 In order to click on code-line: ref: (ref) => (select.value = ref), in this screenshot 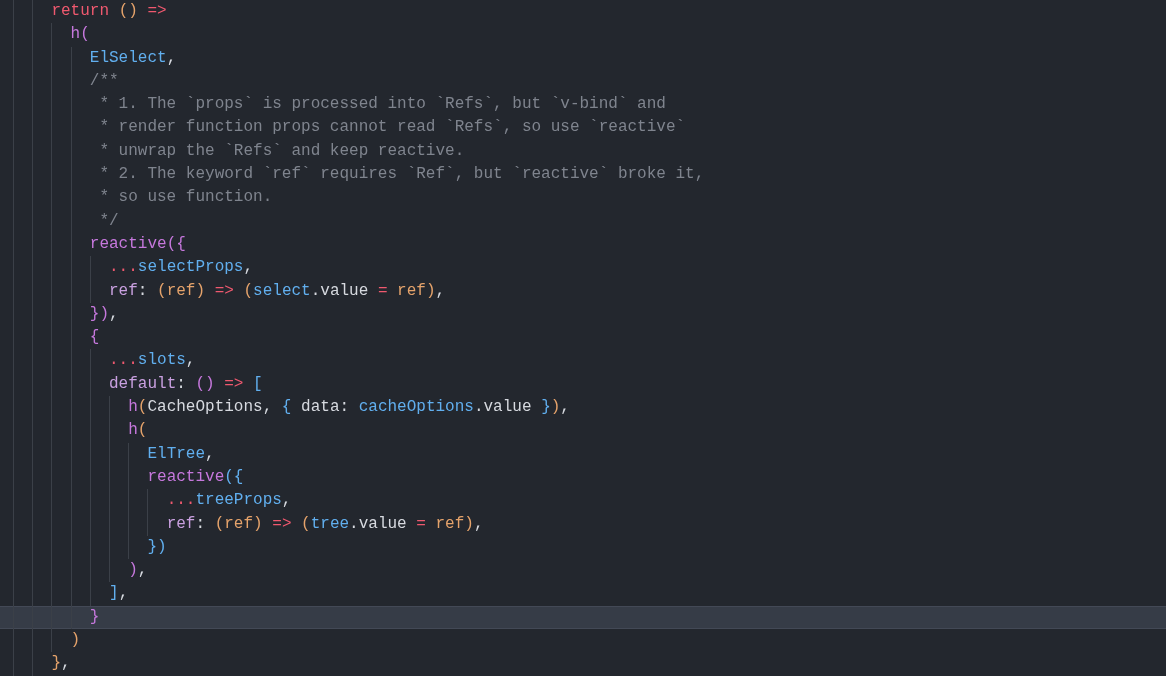, I will do `click(277, 291)`.